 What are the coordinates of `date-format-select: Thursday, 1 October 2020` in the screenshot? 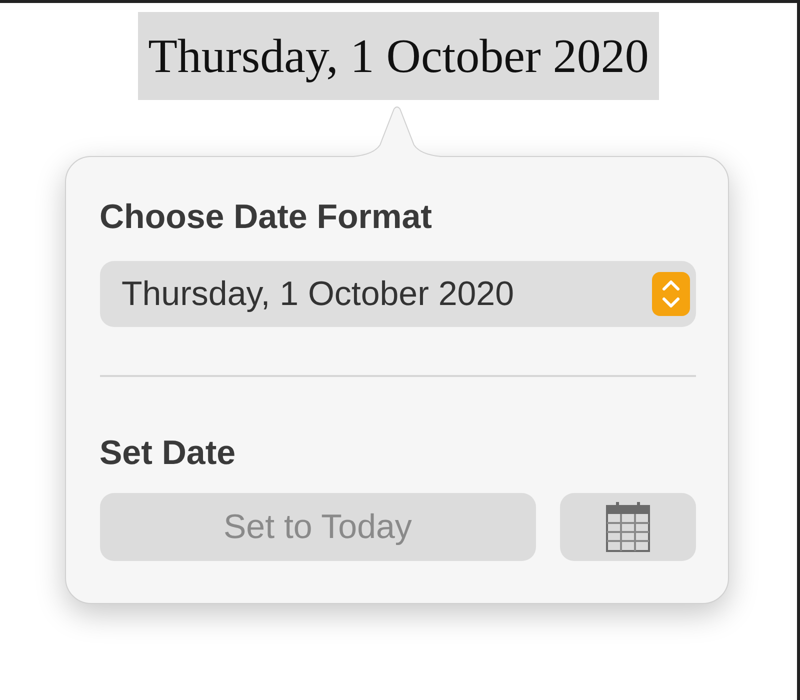 It's located at (398, 294).